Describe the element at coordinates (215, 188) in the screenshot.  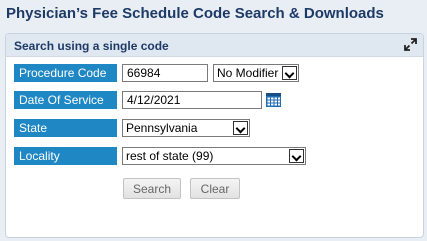
I see `clear-button: Clear` at that location.